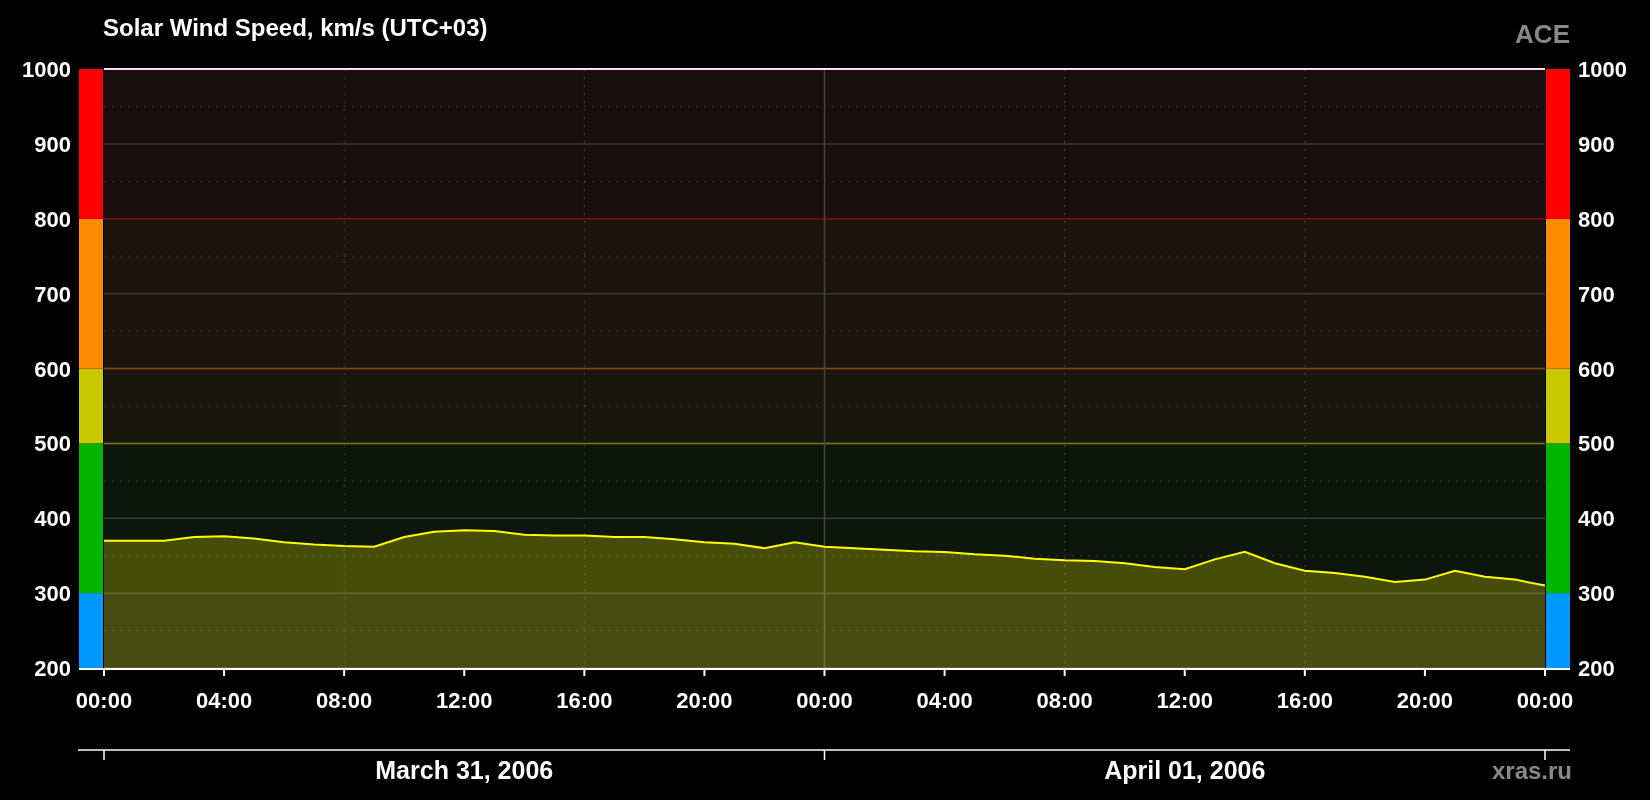  Describe the element at coordinates (295, 28) in the screenshot. I see `chart-title: Solar Wind Speed, km/s (UTC+03)` at that location.